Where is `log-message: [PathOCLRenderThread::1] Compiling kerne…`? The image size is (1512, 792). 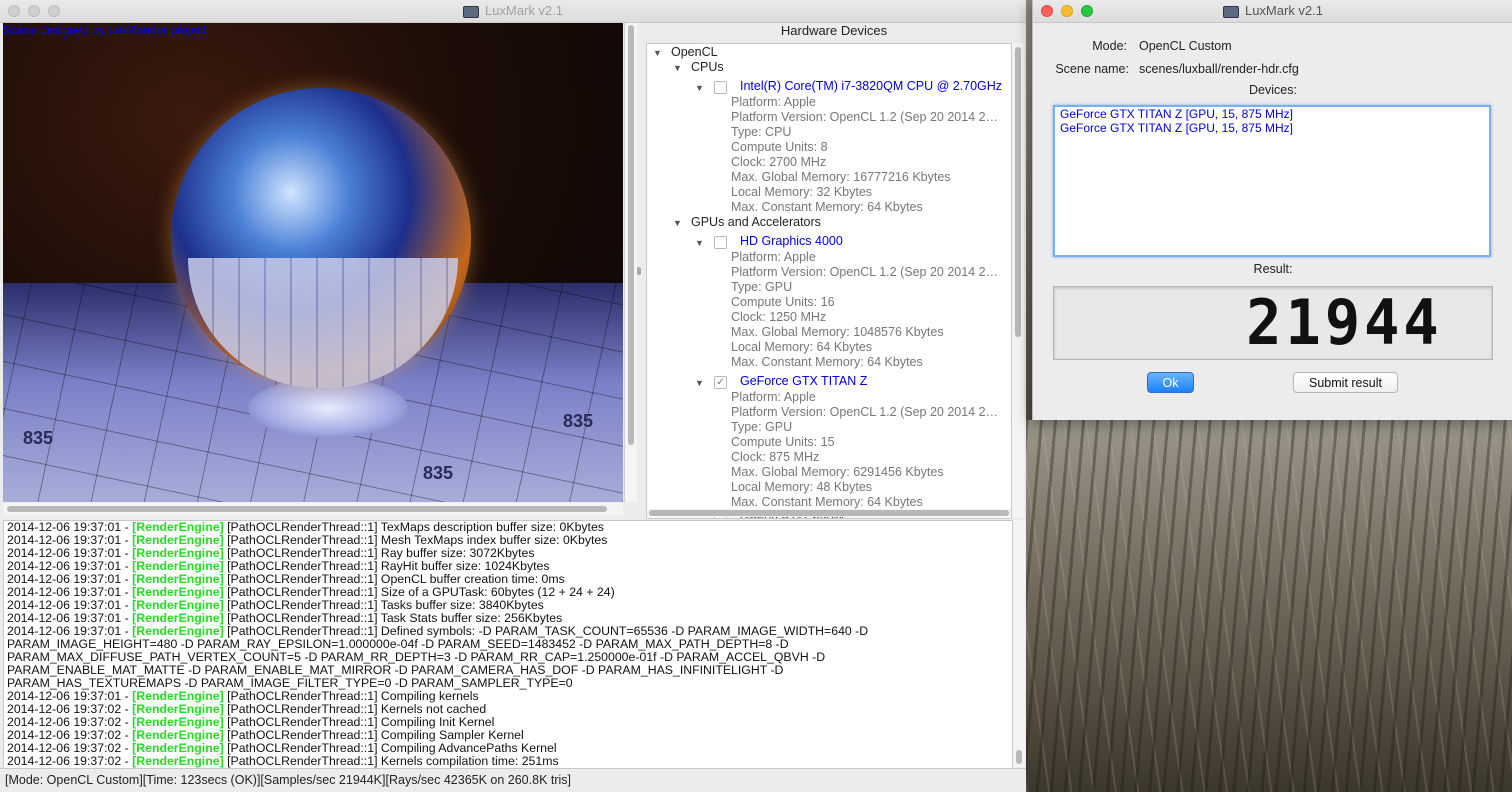 log-message: [PathOCLRenderThread::1] Compiling kerne… is located at coordinates (351, 696).